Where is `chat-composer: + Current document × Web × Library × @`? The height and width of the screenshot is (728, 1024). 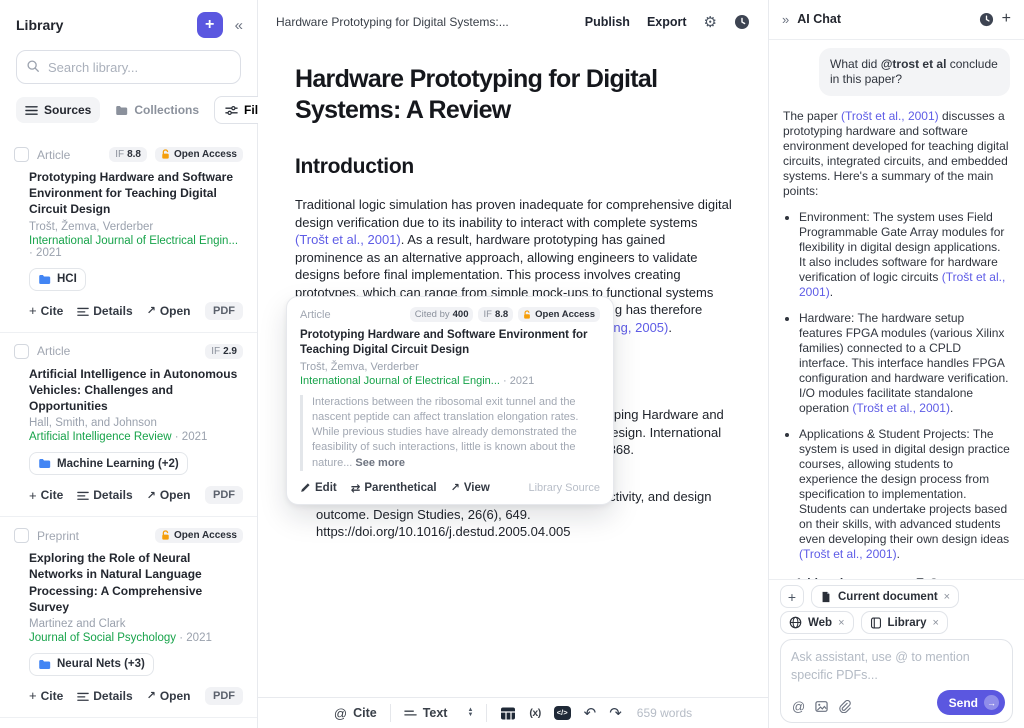 chat-composer: + Current document × Web × Library × @ is located at coordinates (896, 653).